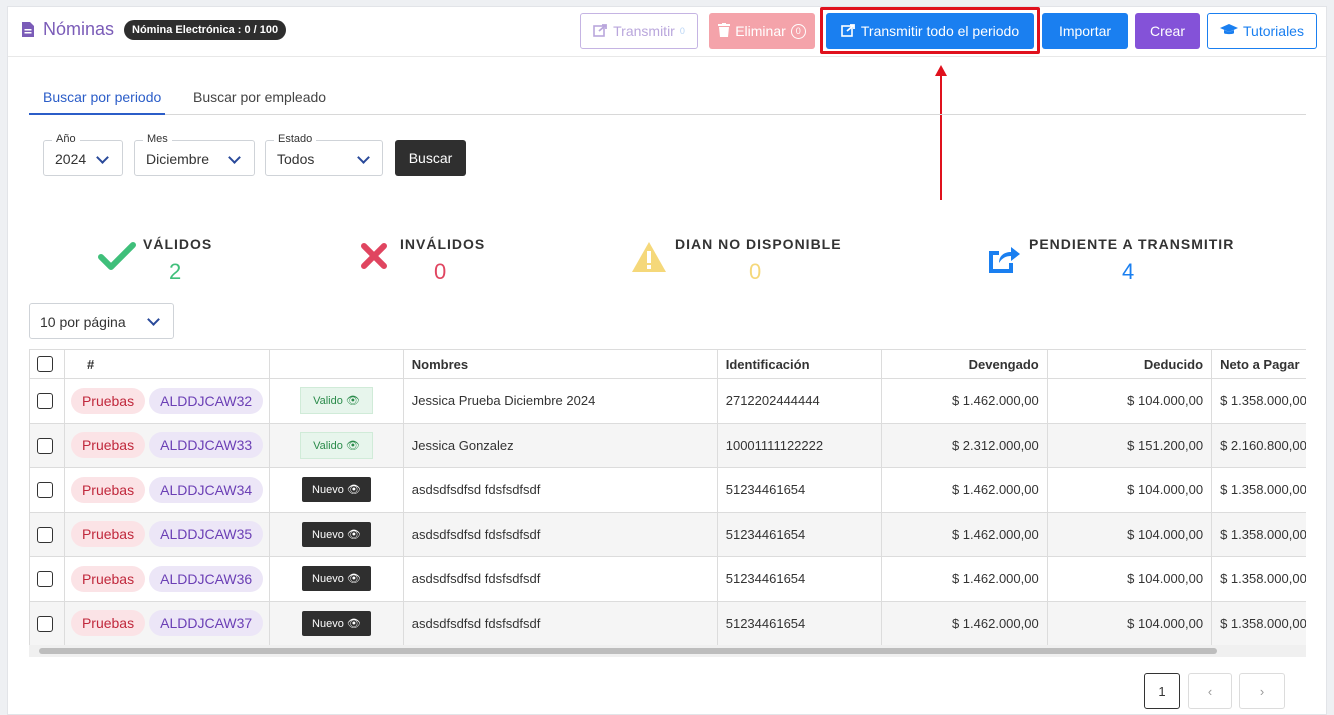 This screenshot has width=1334, height=715. What do you see at coordinates (1210, 691) in the screenshot?
I see `previous-page-button: ‹` at bounding box center [1210, 691].